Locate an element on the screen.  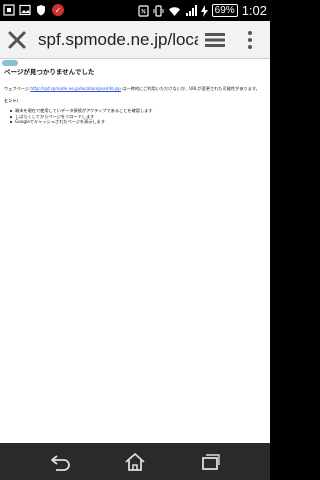
browser-toolbar: spf.spmode.ne.jp/location is located at coordinates (135, 40).